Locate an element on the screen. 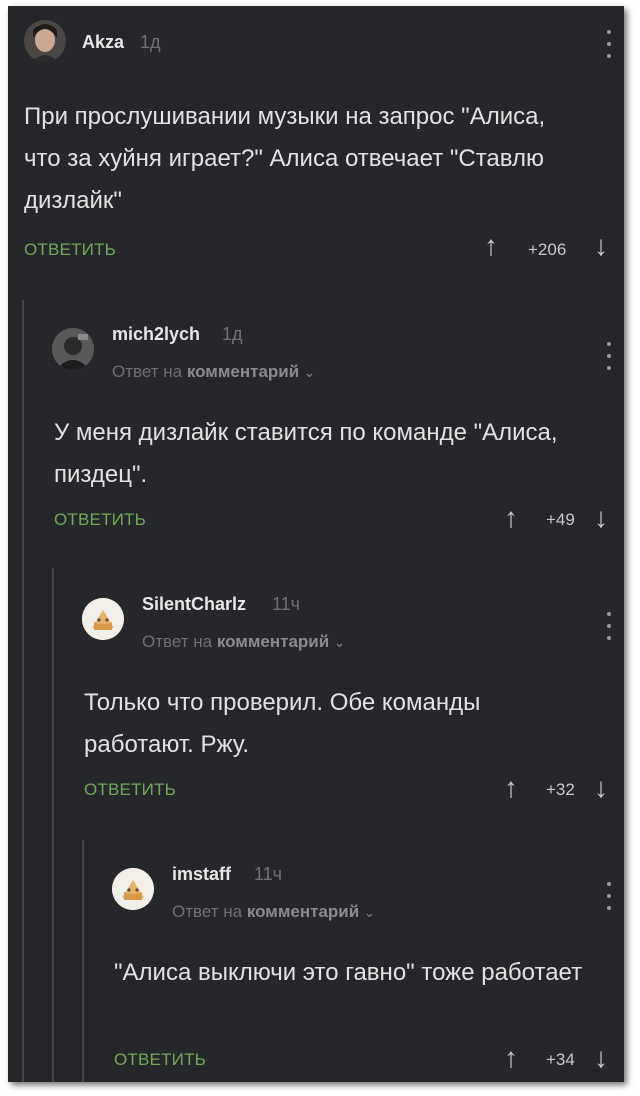 The image size is (640, 1096). comment-score: +34 is located at coordinates (560, 1059).